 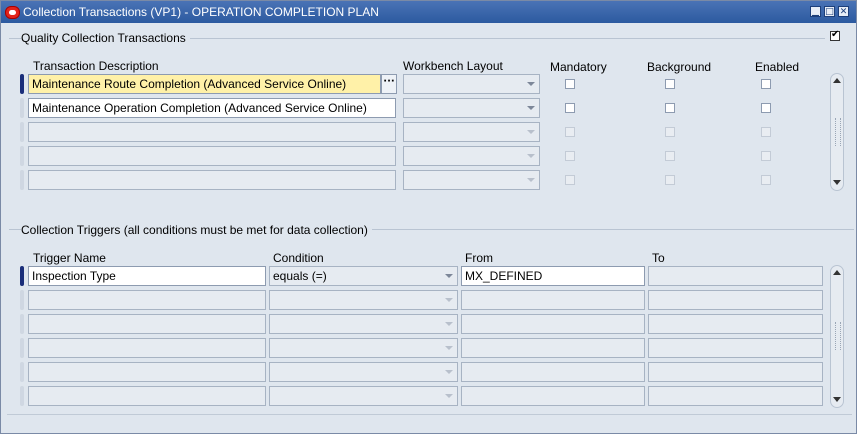 I want to click on list-of-values-button: ···, so click(x=389, y=84).